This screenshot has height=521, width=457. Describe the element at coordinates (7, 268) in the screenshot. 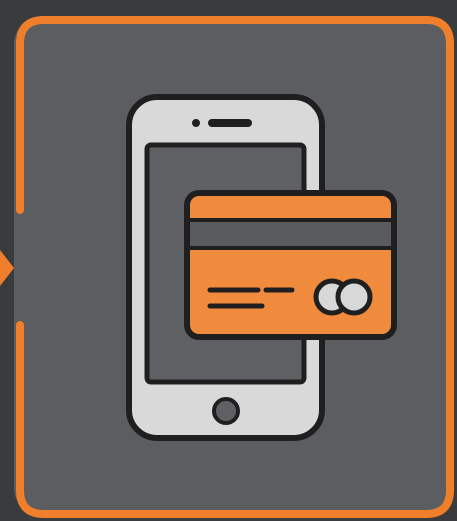

I see `frame-notch-arrow` at that location.